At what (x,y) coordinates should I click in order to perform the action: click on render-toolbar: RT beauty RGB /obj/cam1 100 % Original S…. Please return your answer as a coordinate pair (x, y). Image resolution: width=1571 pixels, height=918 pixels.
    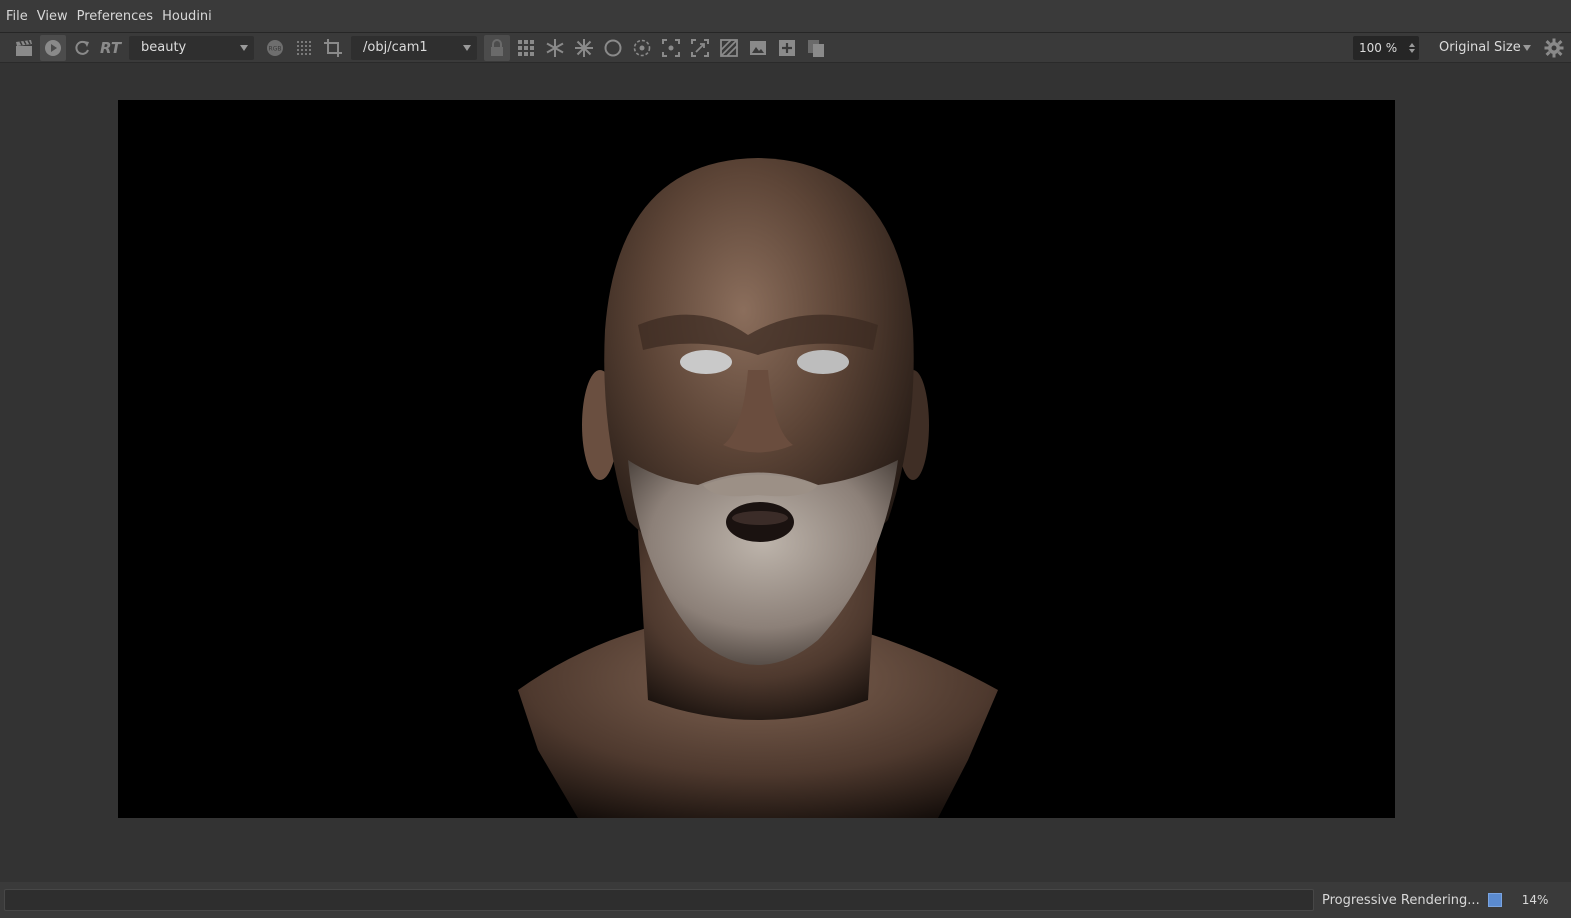
    Looking at the image, I should click on (785, 48).